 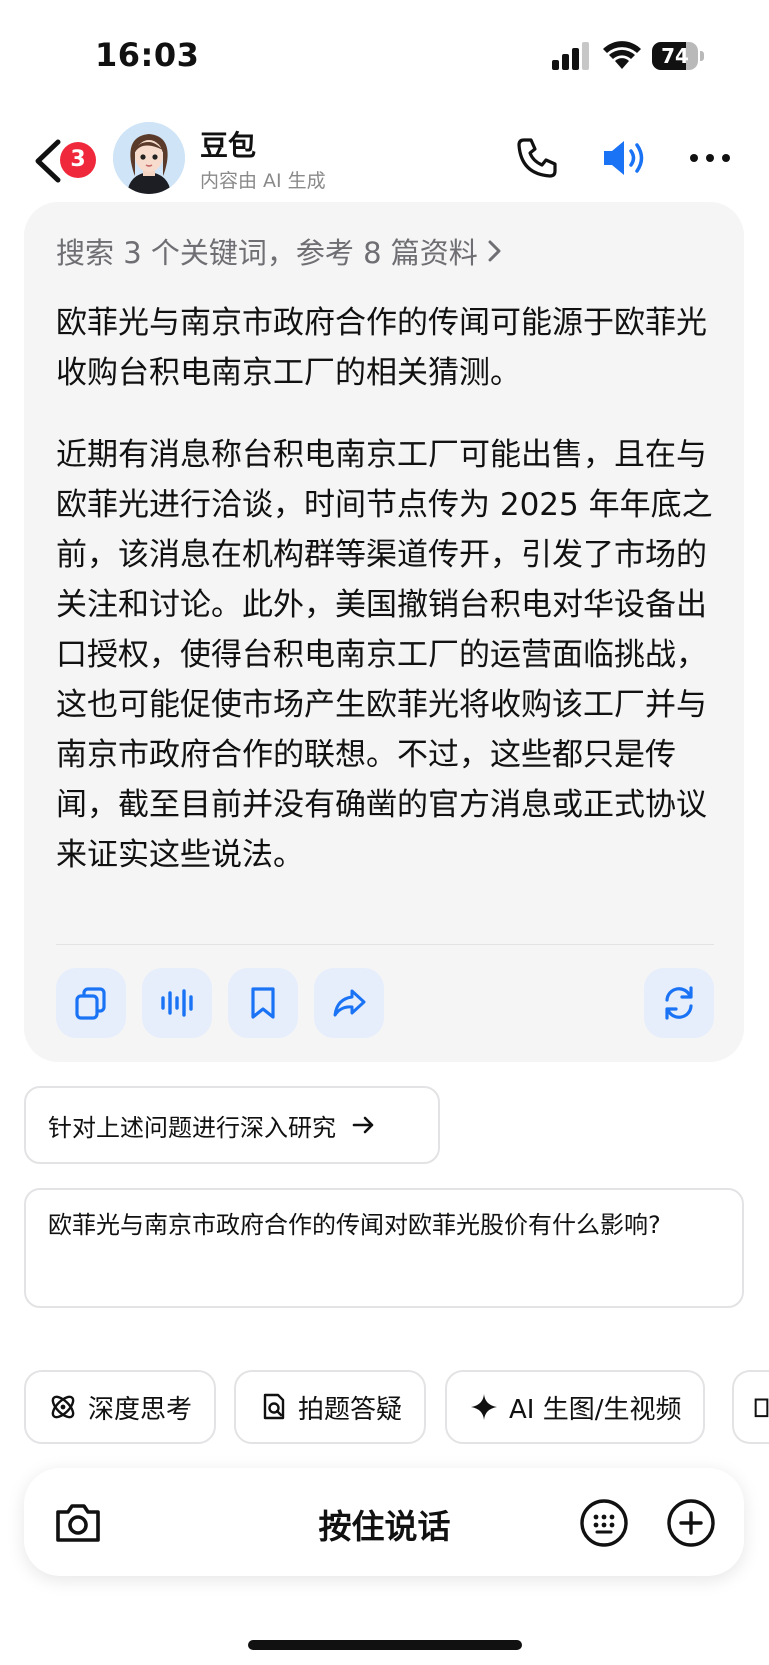 I want to click on home-indicator, so click(x=385, y=1645).